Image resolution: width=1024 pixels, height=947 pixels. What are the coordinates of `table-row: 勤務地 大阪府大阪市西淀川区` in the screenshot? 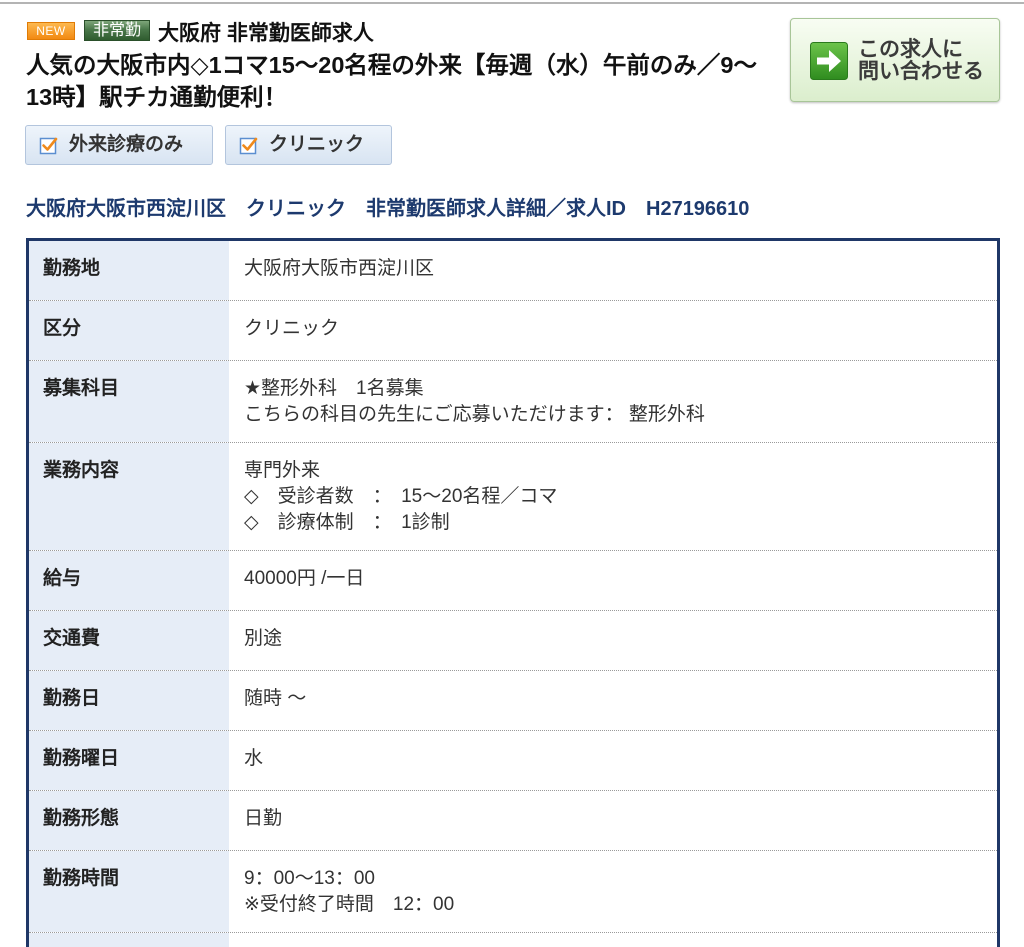 It's located at (513, 271).